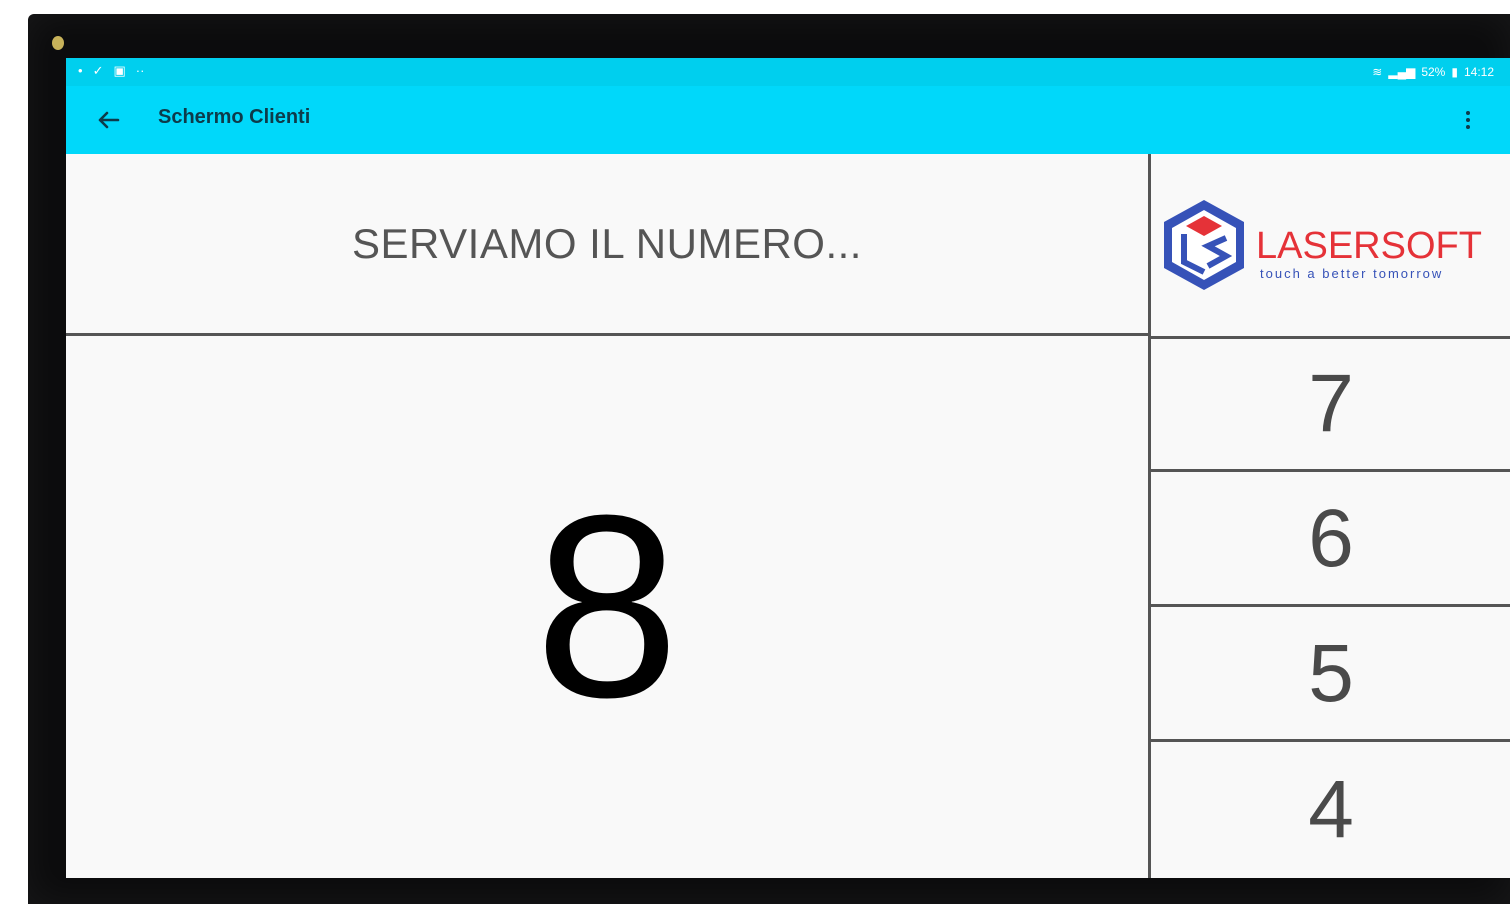 This screenshot has width=1510, height=904. What do you see at coordinates (1331, 673) in the screenshot?
I see `previous-number: 5` at bounding box center [1331, 673].